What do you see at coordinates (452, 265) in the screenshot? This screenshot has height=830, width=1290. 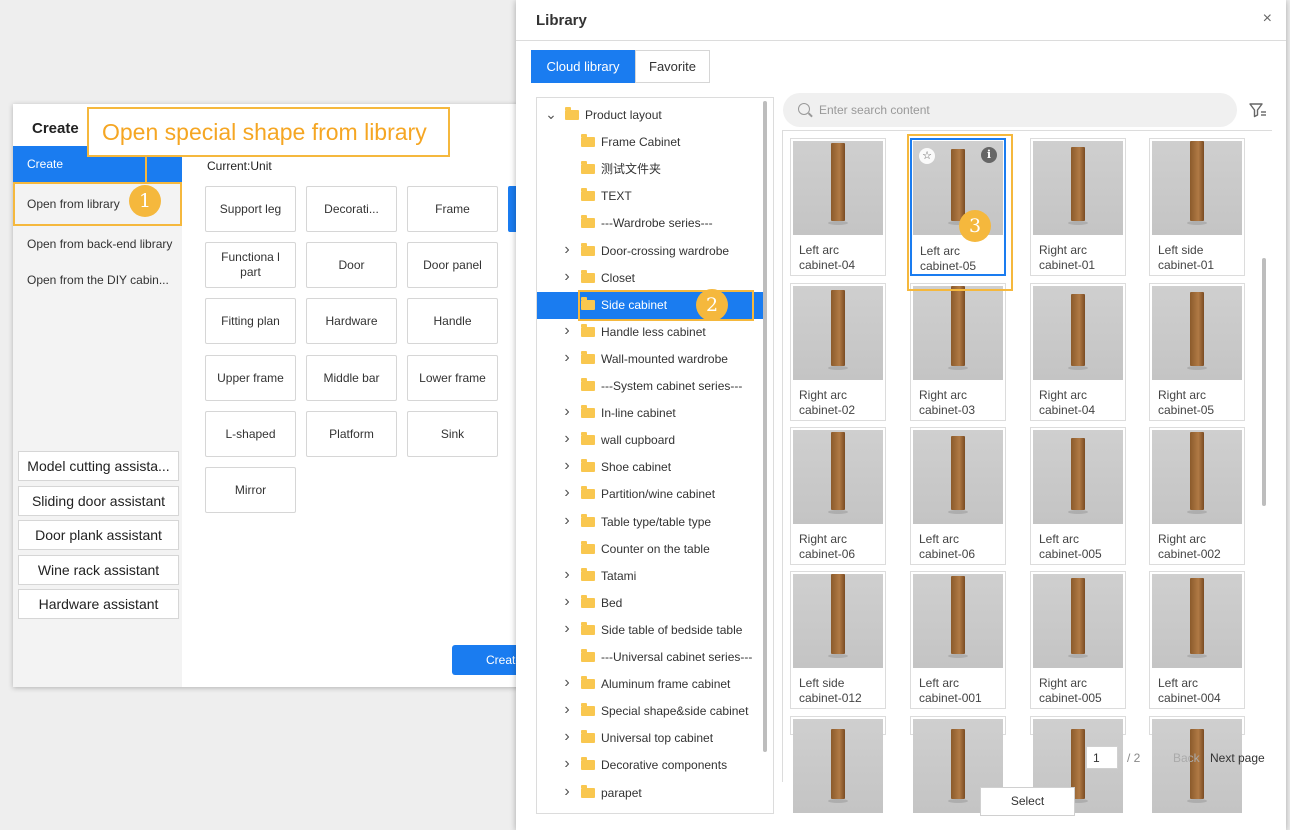 I see `door-panel-button: Door panel` at bounding box center [452, 265].